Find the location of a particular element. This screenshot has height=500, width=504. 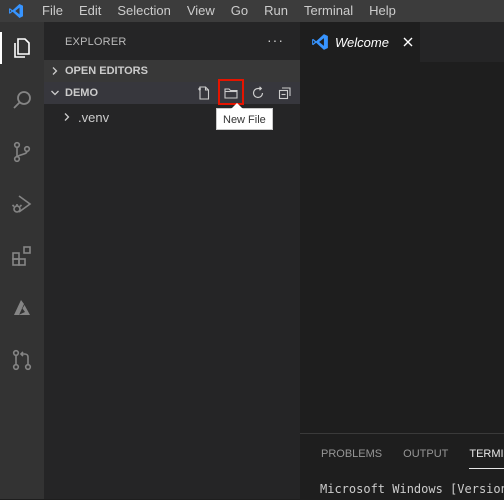

highlight-box is located at coordinates (231, 92).